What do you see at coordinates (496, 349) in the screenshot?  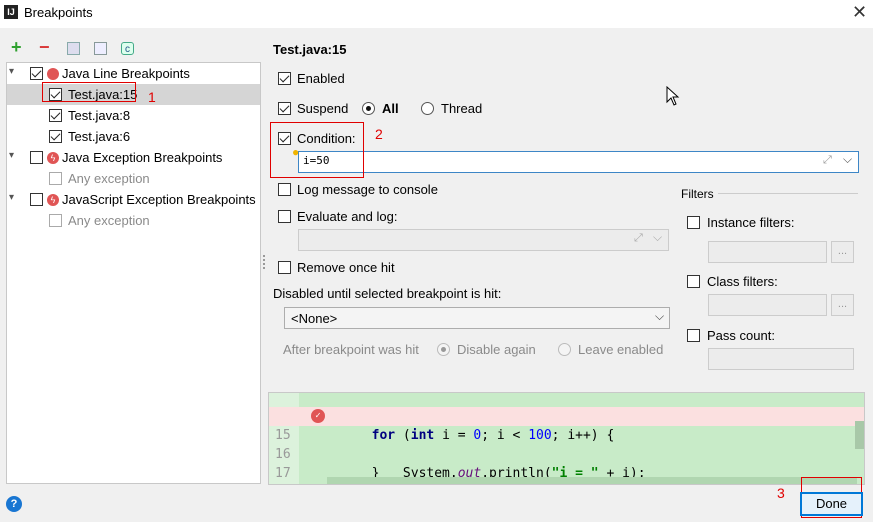 I see `disable-again-label: Disable again` at bounding box center [496, 349].